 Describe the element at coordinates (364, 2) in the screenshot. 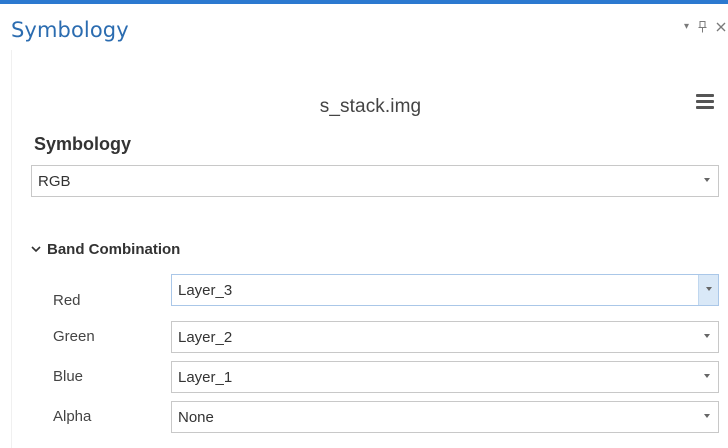

I see `pane-accent-bar` at that location.